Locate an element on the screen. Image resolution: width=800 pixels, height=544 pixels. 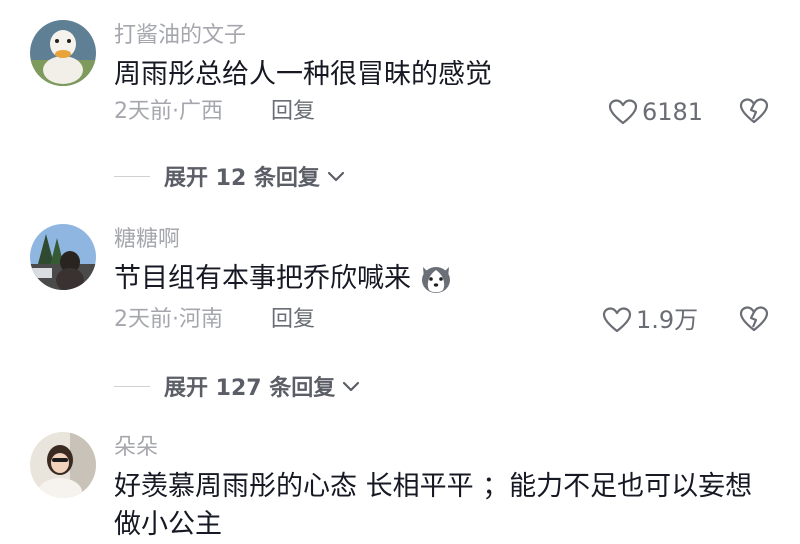
like-button: 1.9万 is located at coordinates (650, 320).